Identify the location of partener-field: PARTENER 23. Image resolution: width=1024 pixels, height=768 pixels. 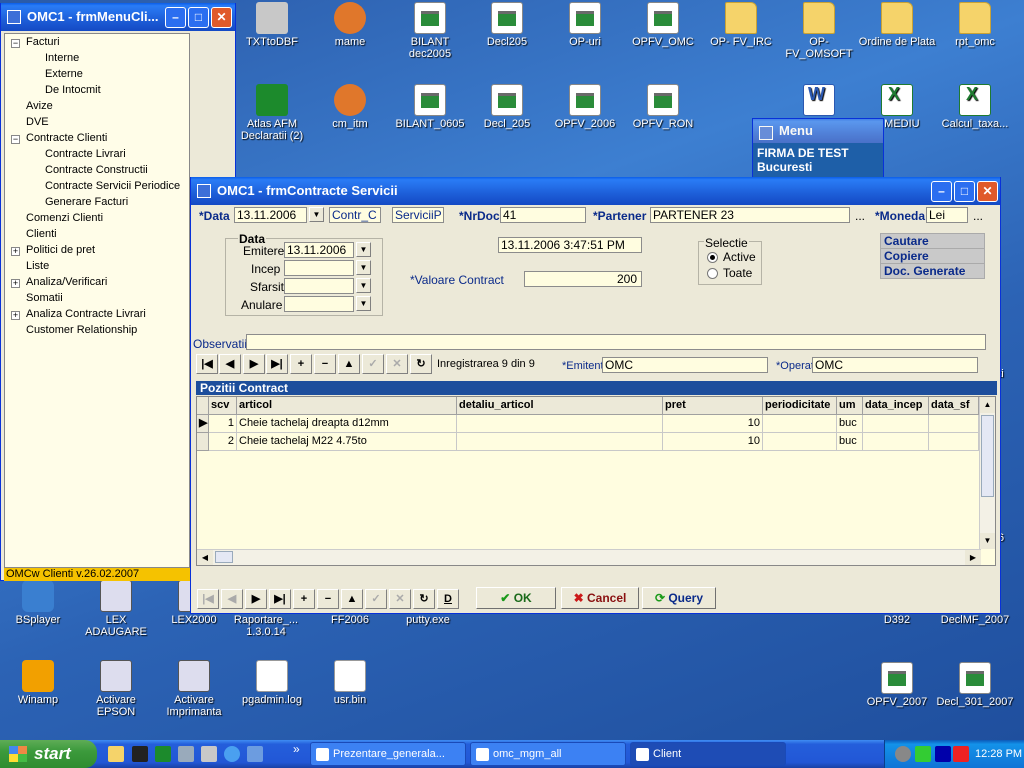
(750, 215).